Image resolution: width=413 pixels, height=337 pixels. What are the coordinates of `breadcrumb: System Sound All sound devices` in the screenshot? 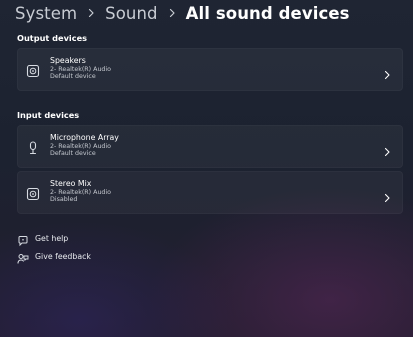 It's located at (182, 13).